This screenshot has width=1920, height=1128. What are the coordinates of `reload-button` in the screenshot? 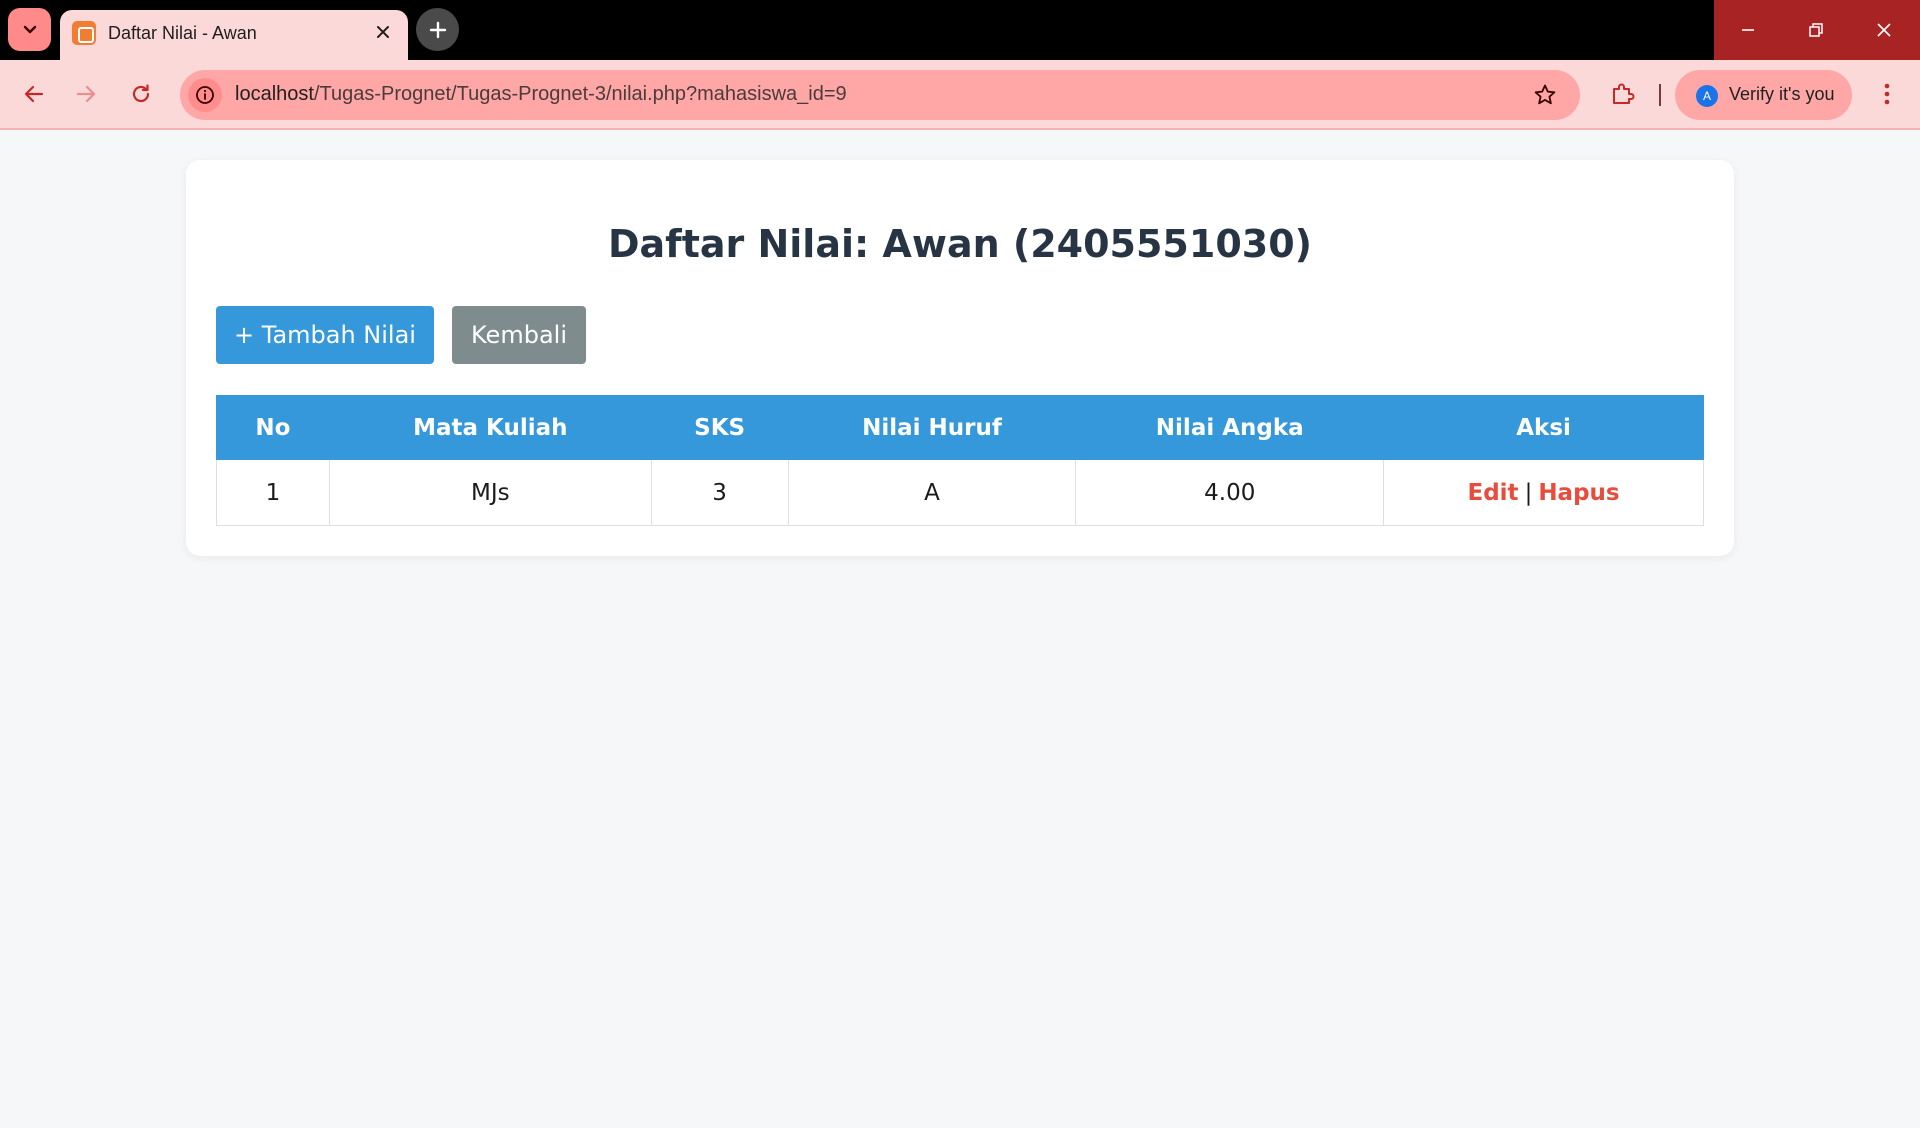 It's located at (141, 94).